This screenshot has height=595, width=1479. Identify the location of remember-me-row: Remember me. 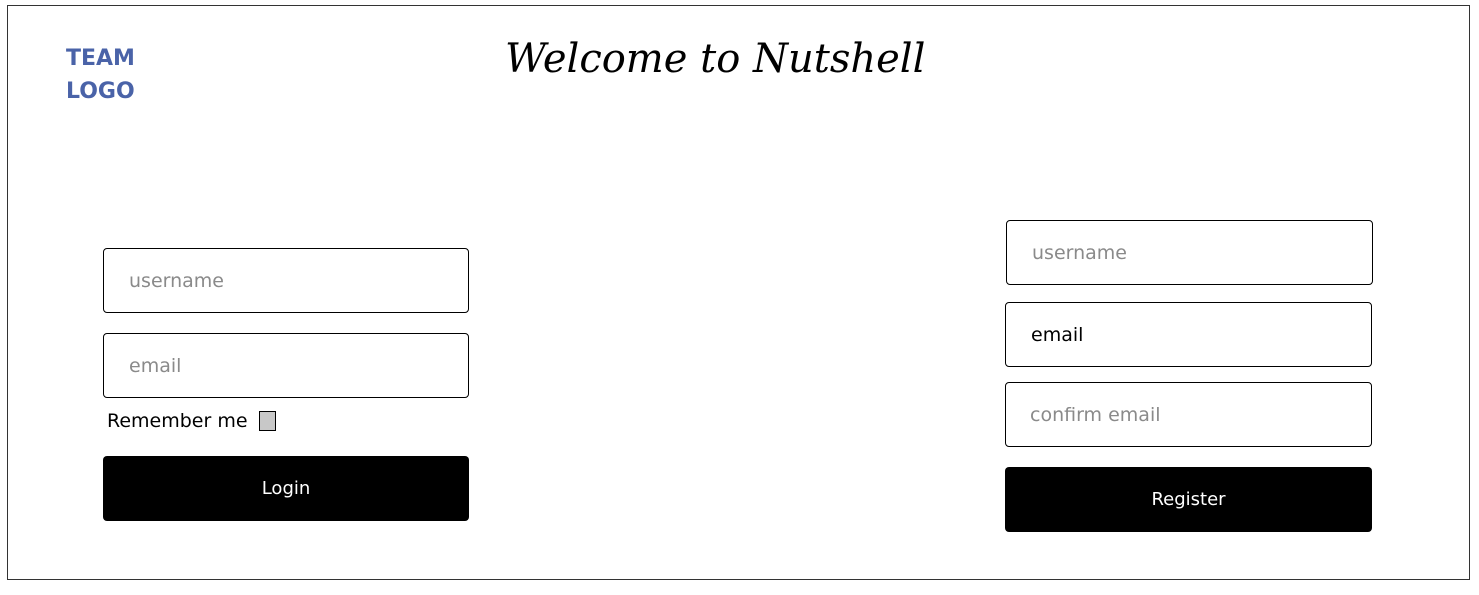
(191, 421).